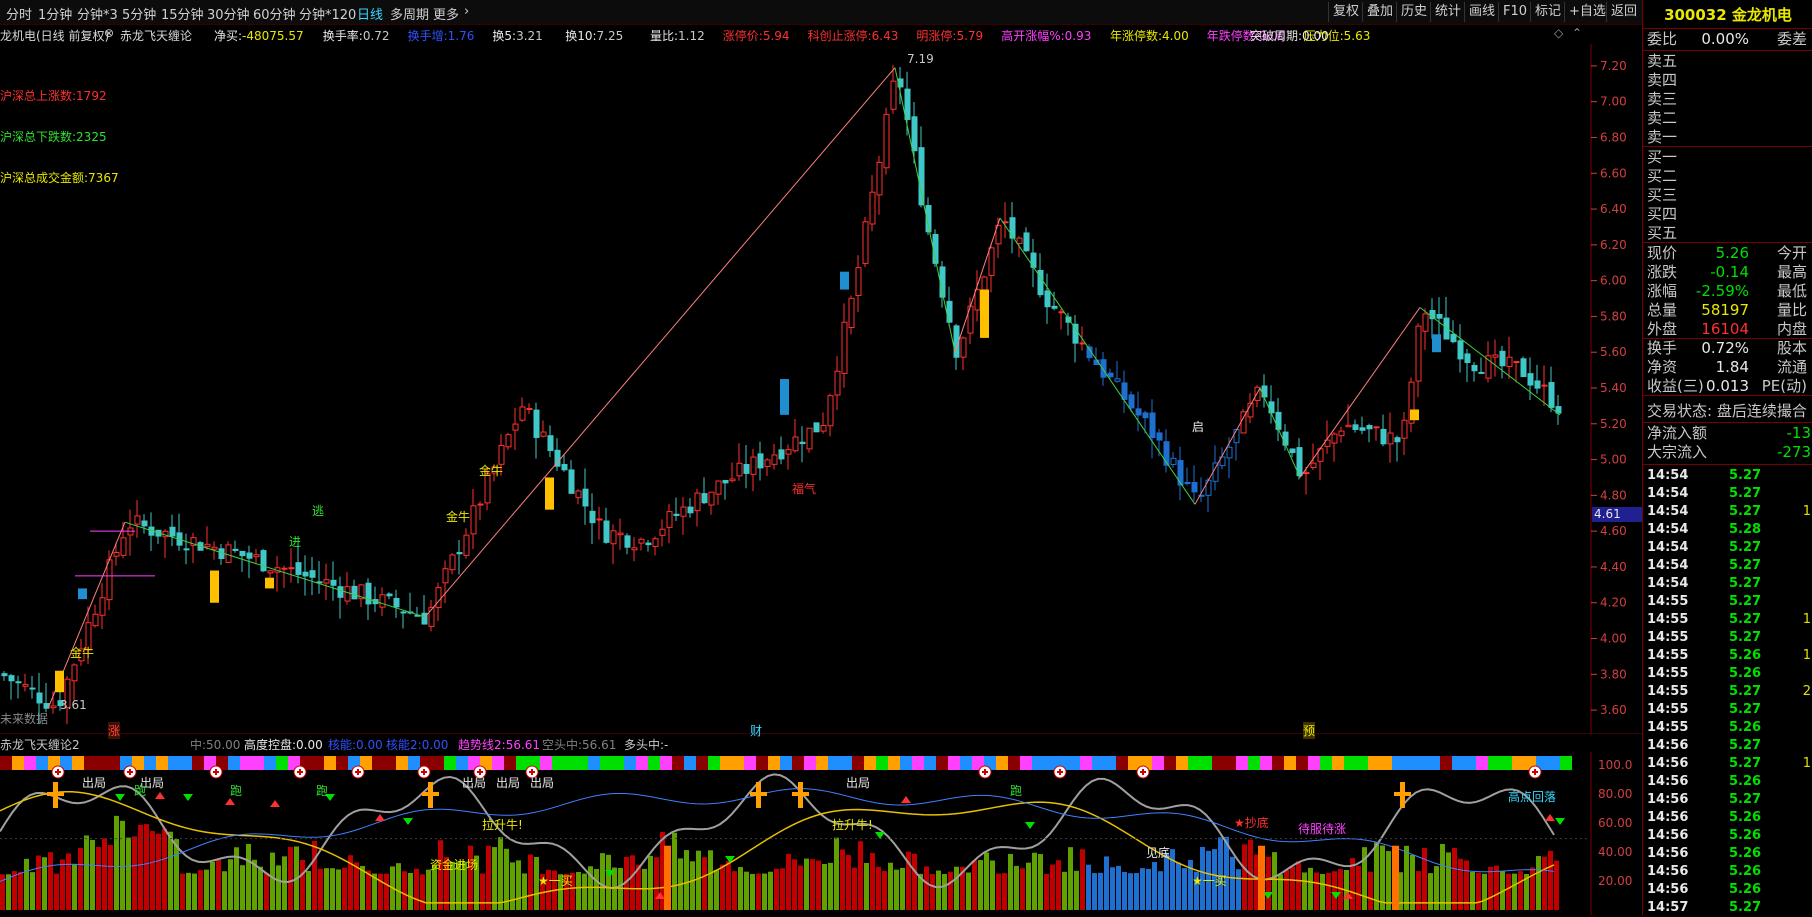 The width and height of the screenshot is (1812, 917). I want to click on quote-row: 换手 0.72% 股本, so click(1728, 348).